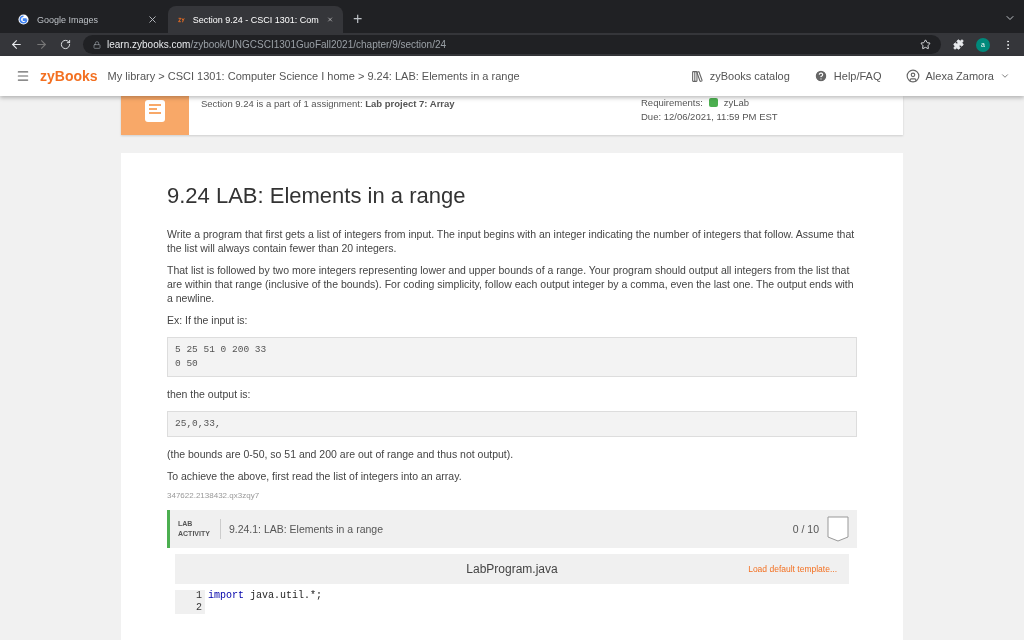 This screenshot has height=640, width=1024. Describe the element at coordinates (314, 76) in the screenshot. I see `breadcrumb: My library > CSCI 1301: Computer Science I home > 9.24: LAB: Elements in a range` at that location.